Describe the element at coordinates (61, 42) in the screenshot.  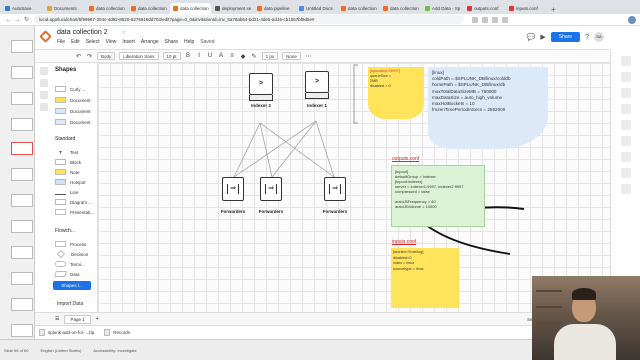
I see `menu-file: File` at that location.